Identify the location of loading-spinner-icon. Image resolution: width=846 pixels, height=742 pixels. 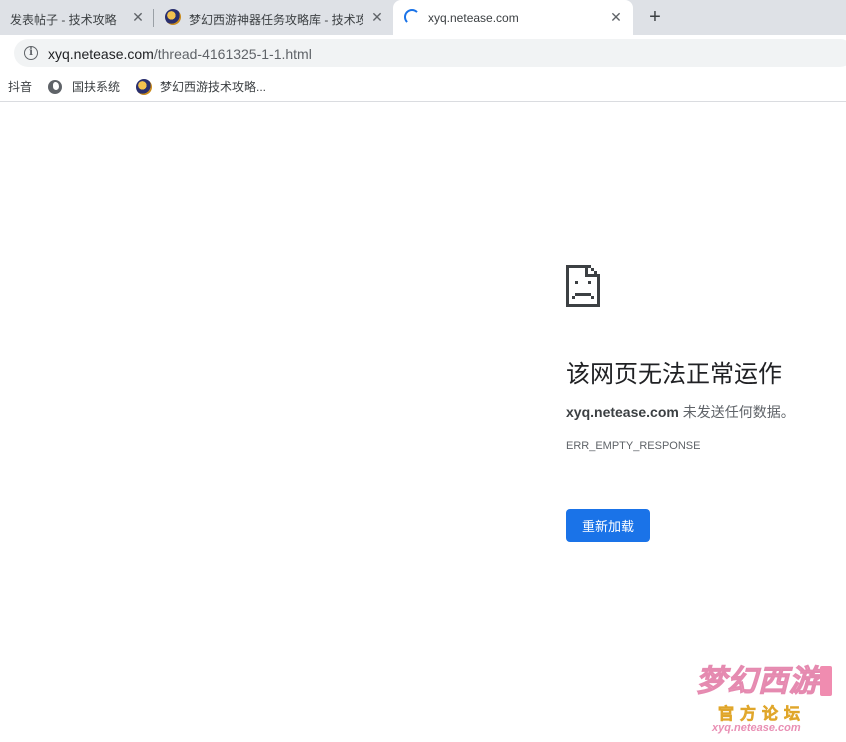
(412, 17).